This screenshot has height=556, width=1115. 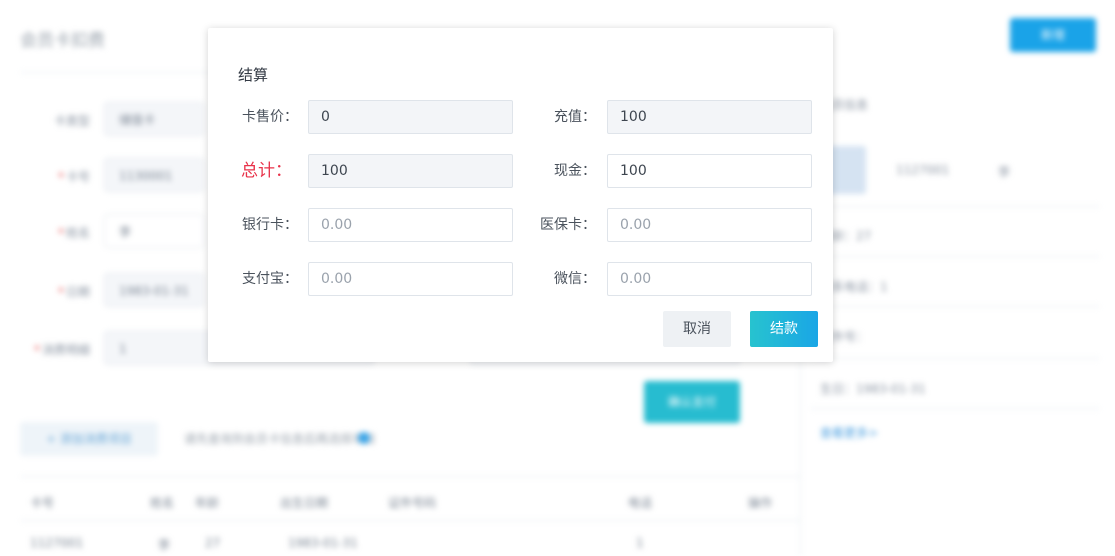 What do you see at coordinates (410, 225) in the screenshot?
I see `bank-card-field` at bounding box center [410, 225].